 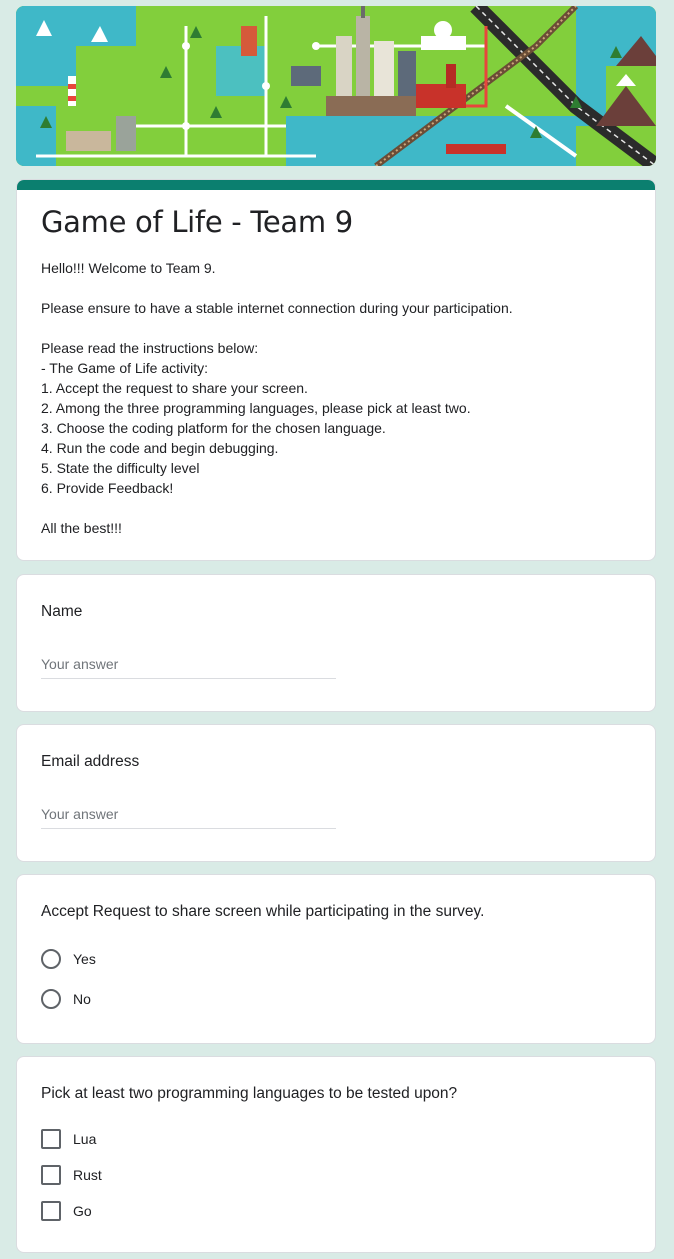 I want to click on option-label: Rust, so click(x=87, y=1175).